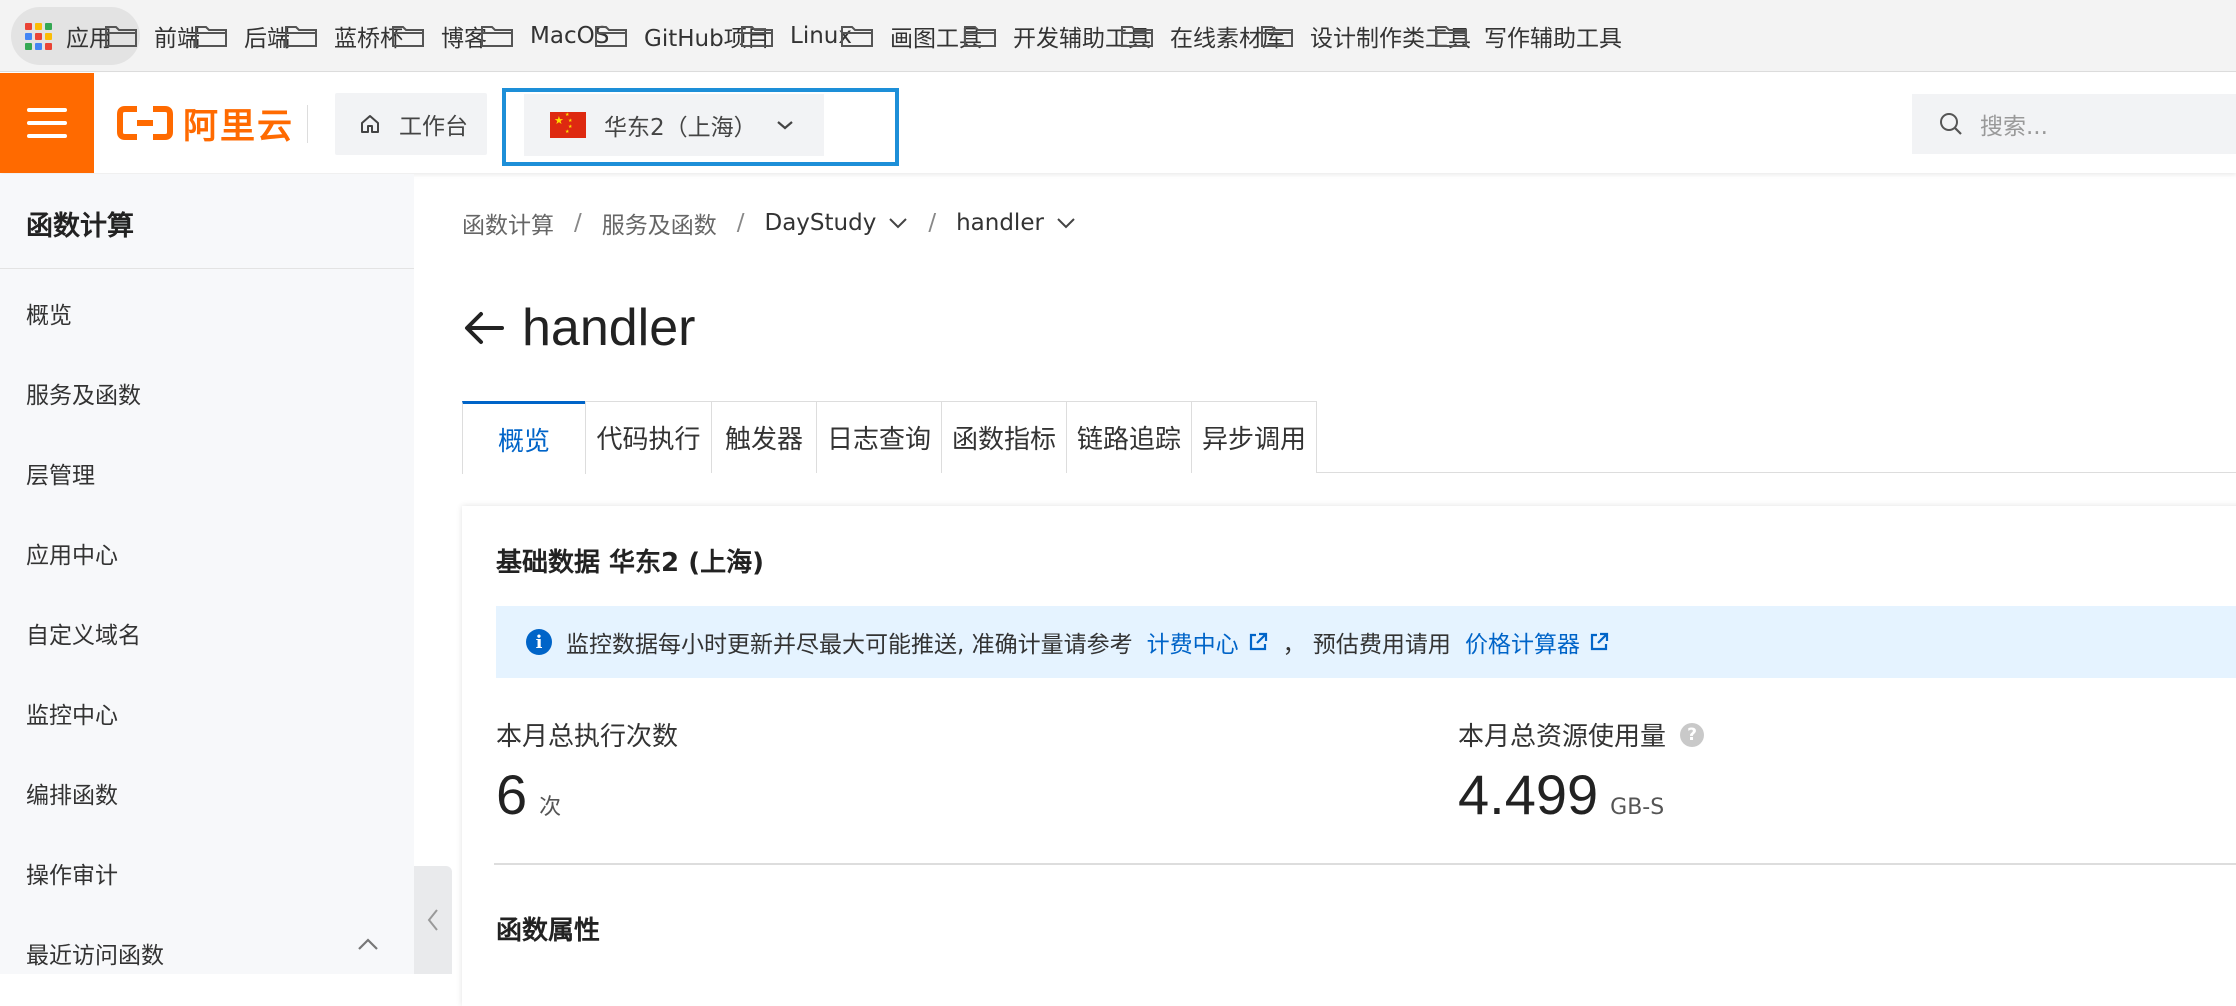  What do you see at coordinates (764, 437) in the screenshot?
I see `tab-triggers: 触发器` at bounding box center [764, 437].